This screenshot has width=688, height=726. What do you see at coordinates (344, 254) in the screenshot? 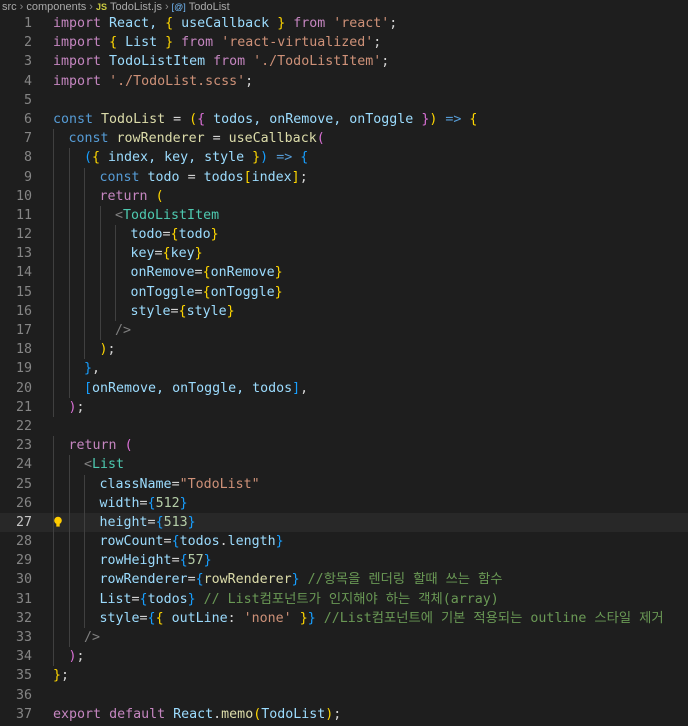
I see `code-line: 13 key={key}` at bounding box center [344, 254].